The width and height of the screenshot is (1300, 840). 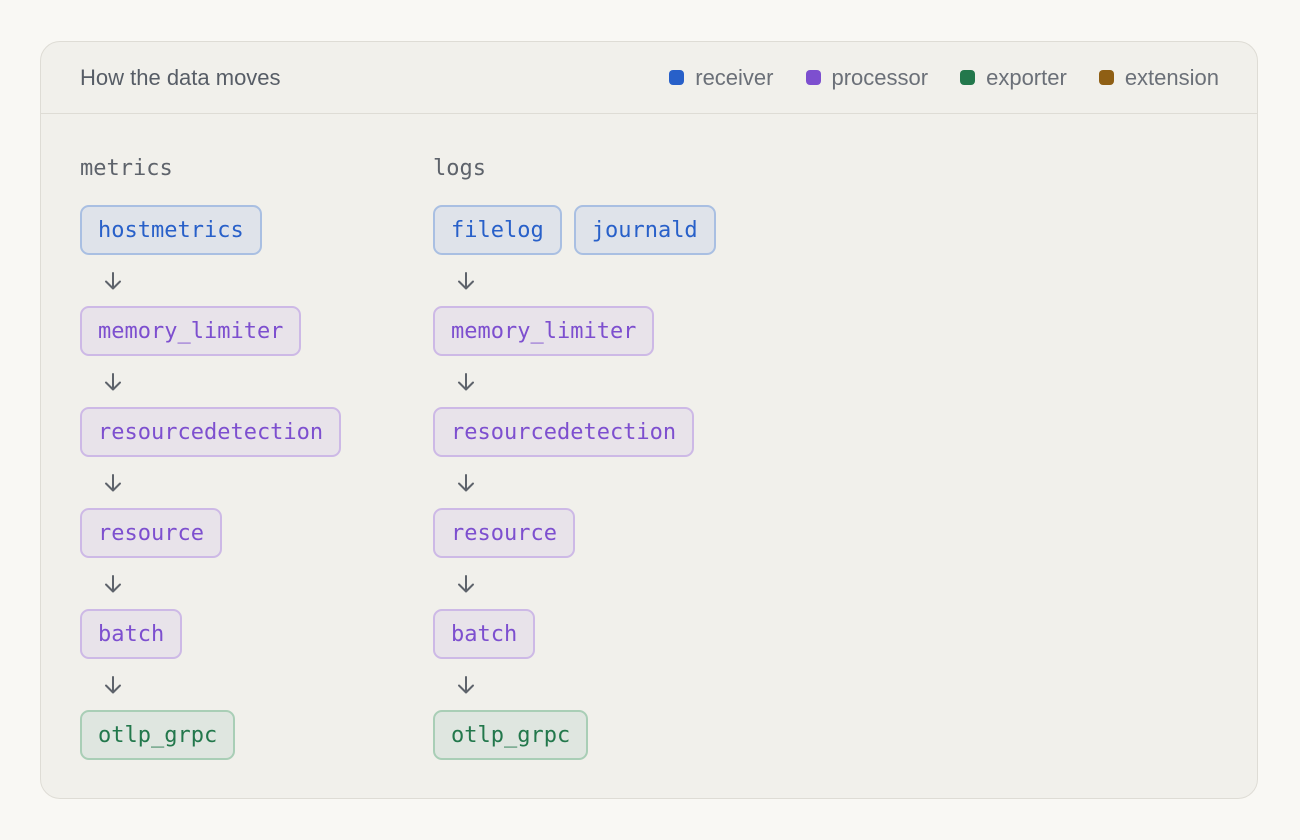 I want to click on node-journald: journald, so click(x=644, y=230).